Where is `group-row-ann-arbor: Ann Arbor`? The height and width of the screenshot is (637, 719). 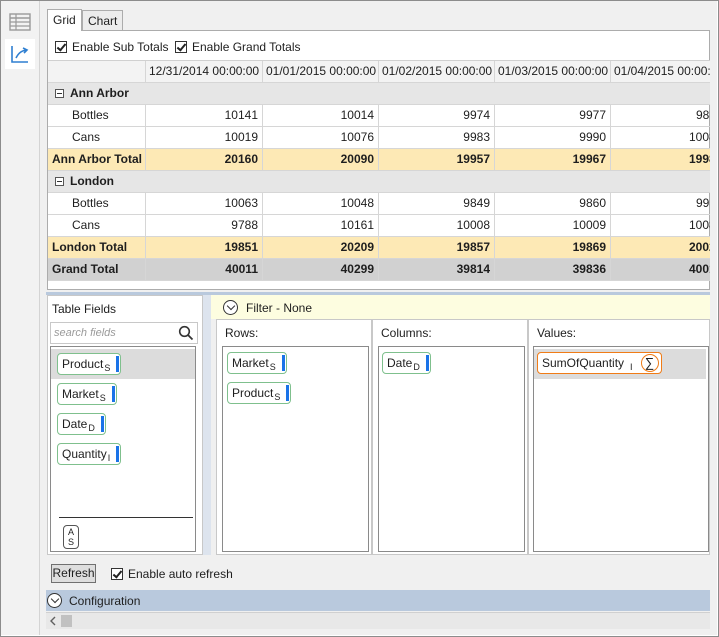
group-row-ann-arbor: Ann Arbor is located at coordinates (379, 94).